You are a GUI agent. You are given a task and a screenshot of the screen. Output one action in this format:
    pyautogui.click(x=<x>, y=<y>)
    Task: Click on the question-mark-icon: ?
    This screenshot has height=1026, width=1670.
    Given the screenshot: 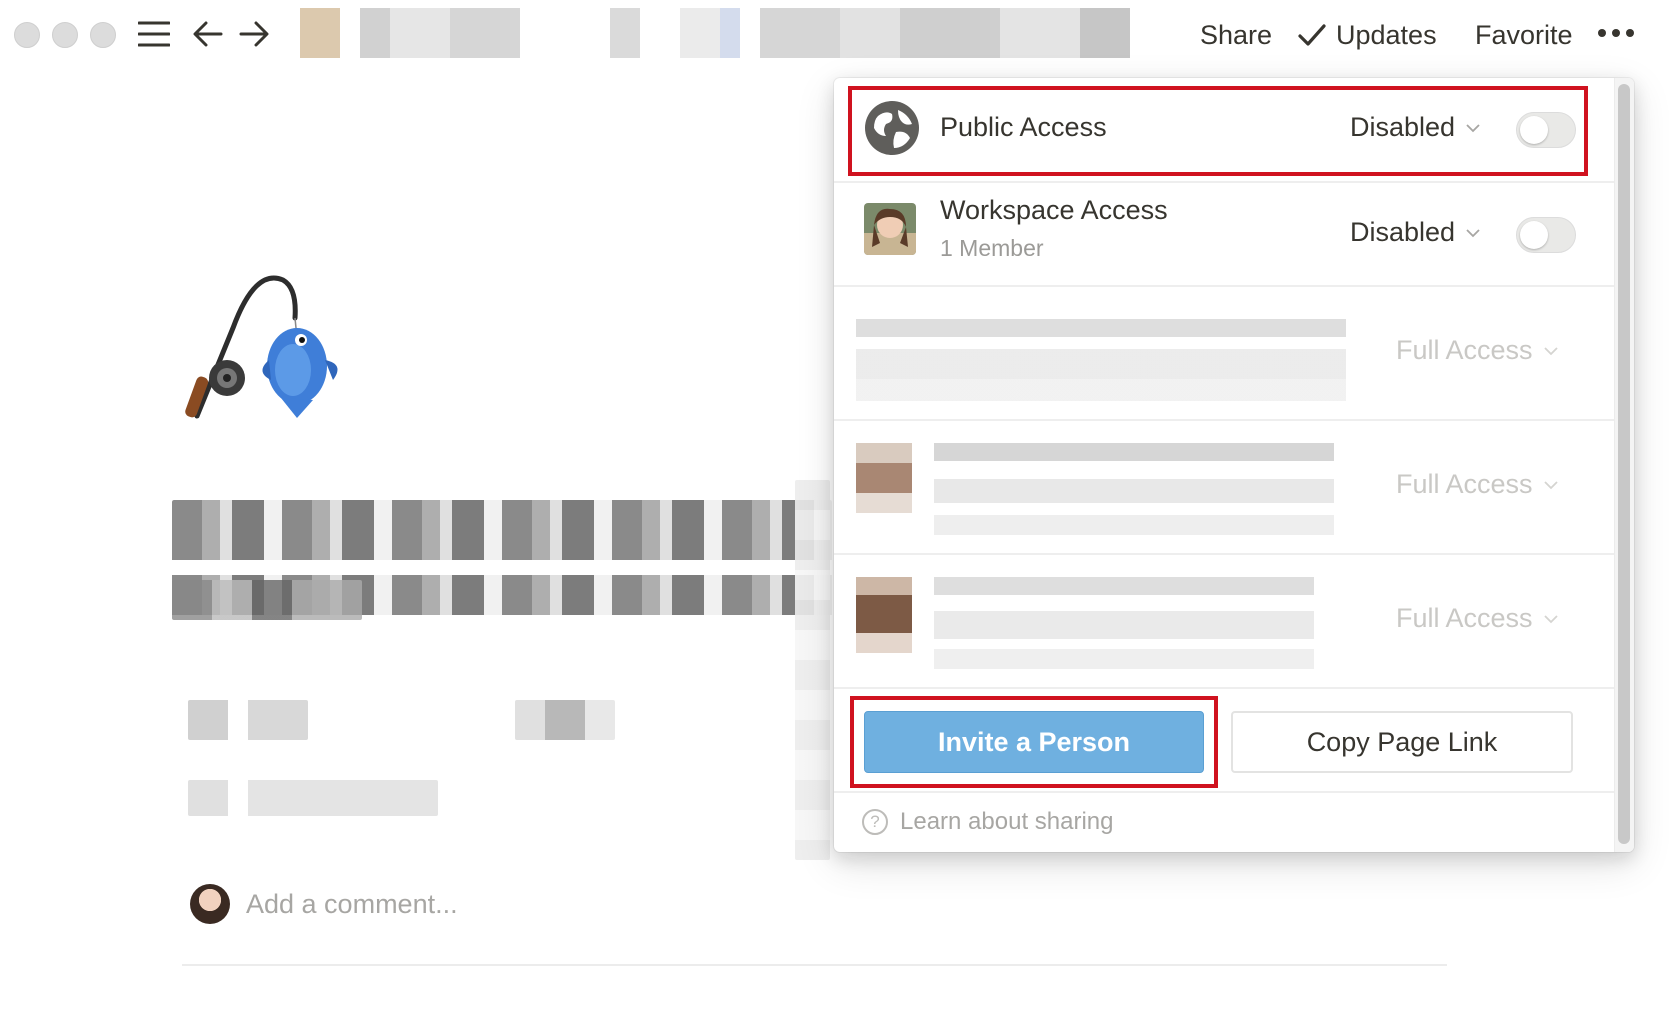 What is the action you would take?
    pyautogui.click(x=875, y=822)
    